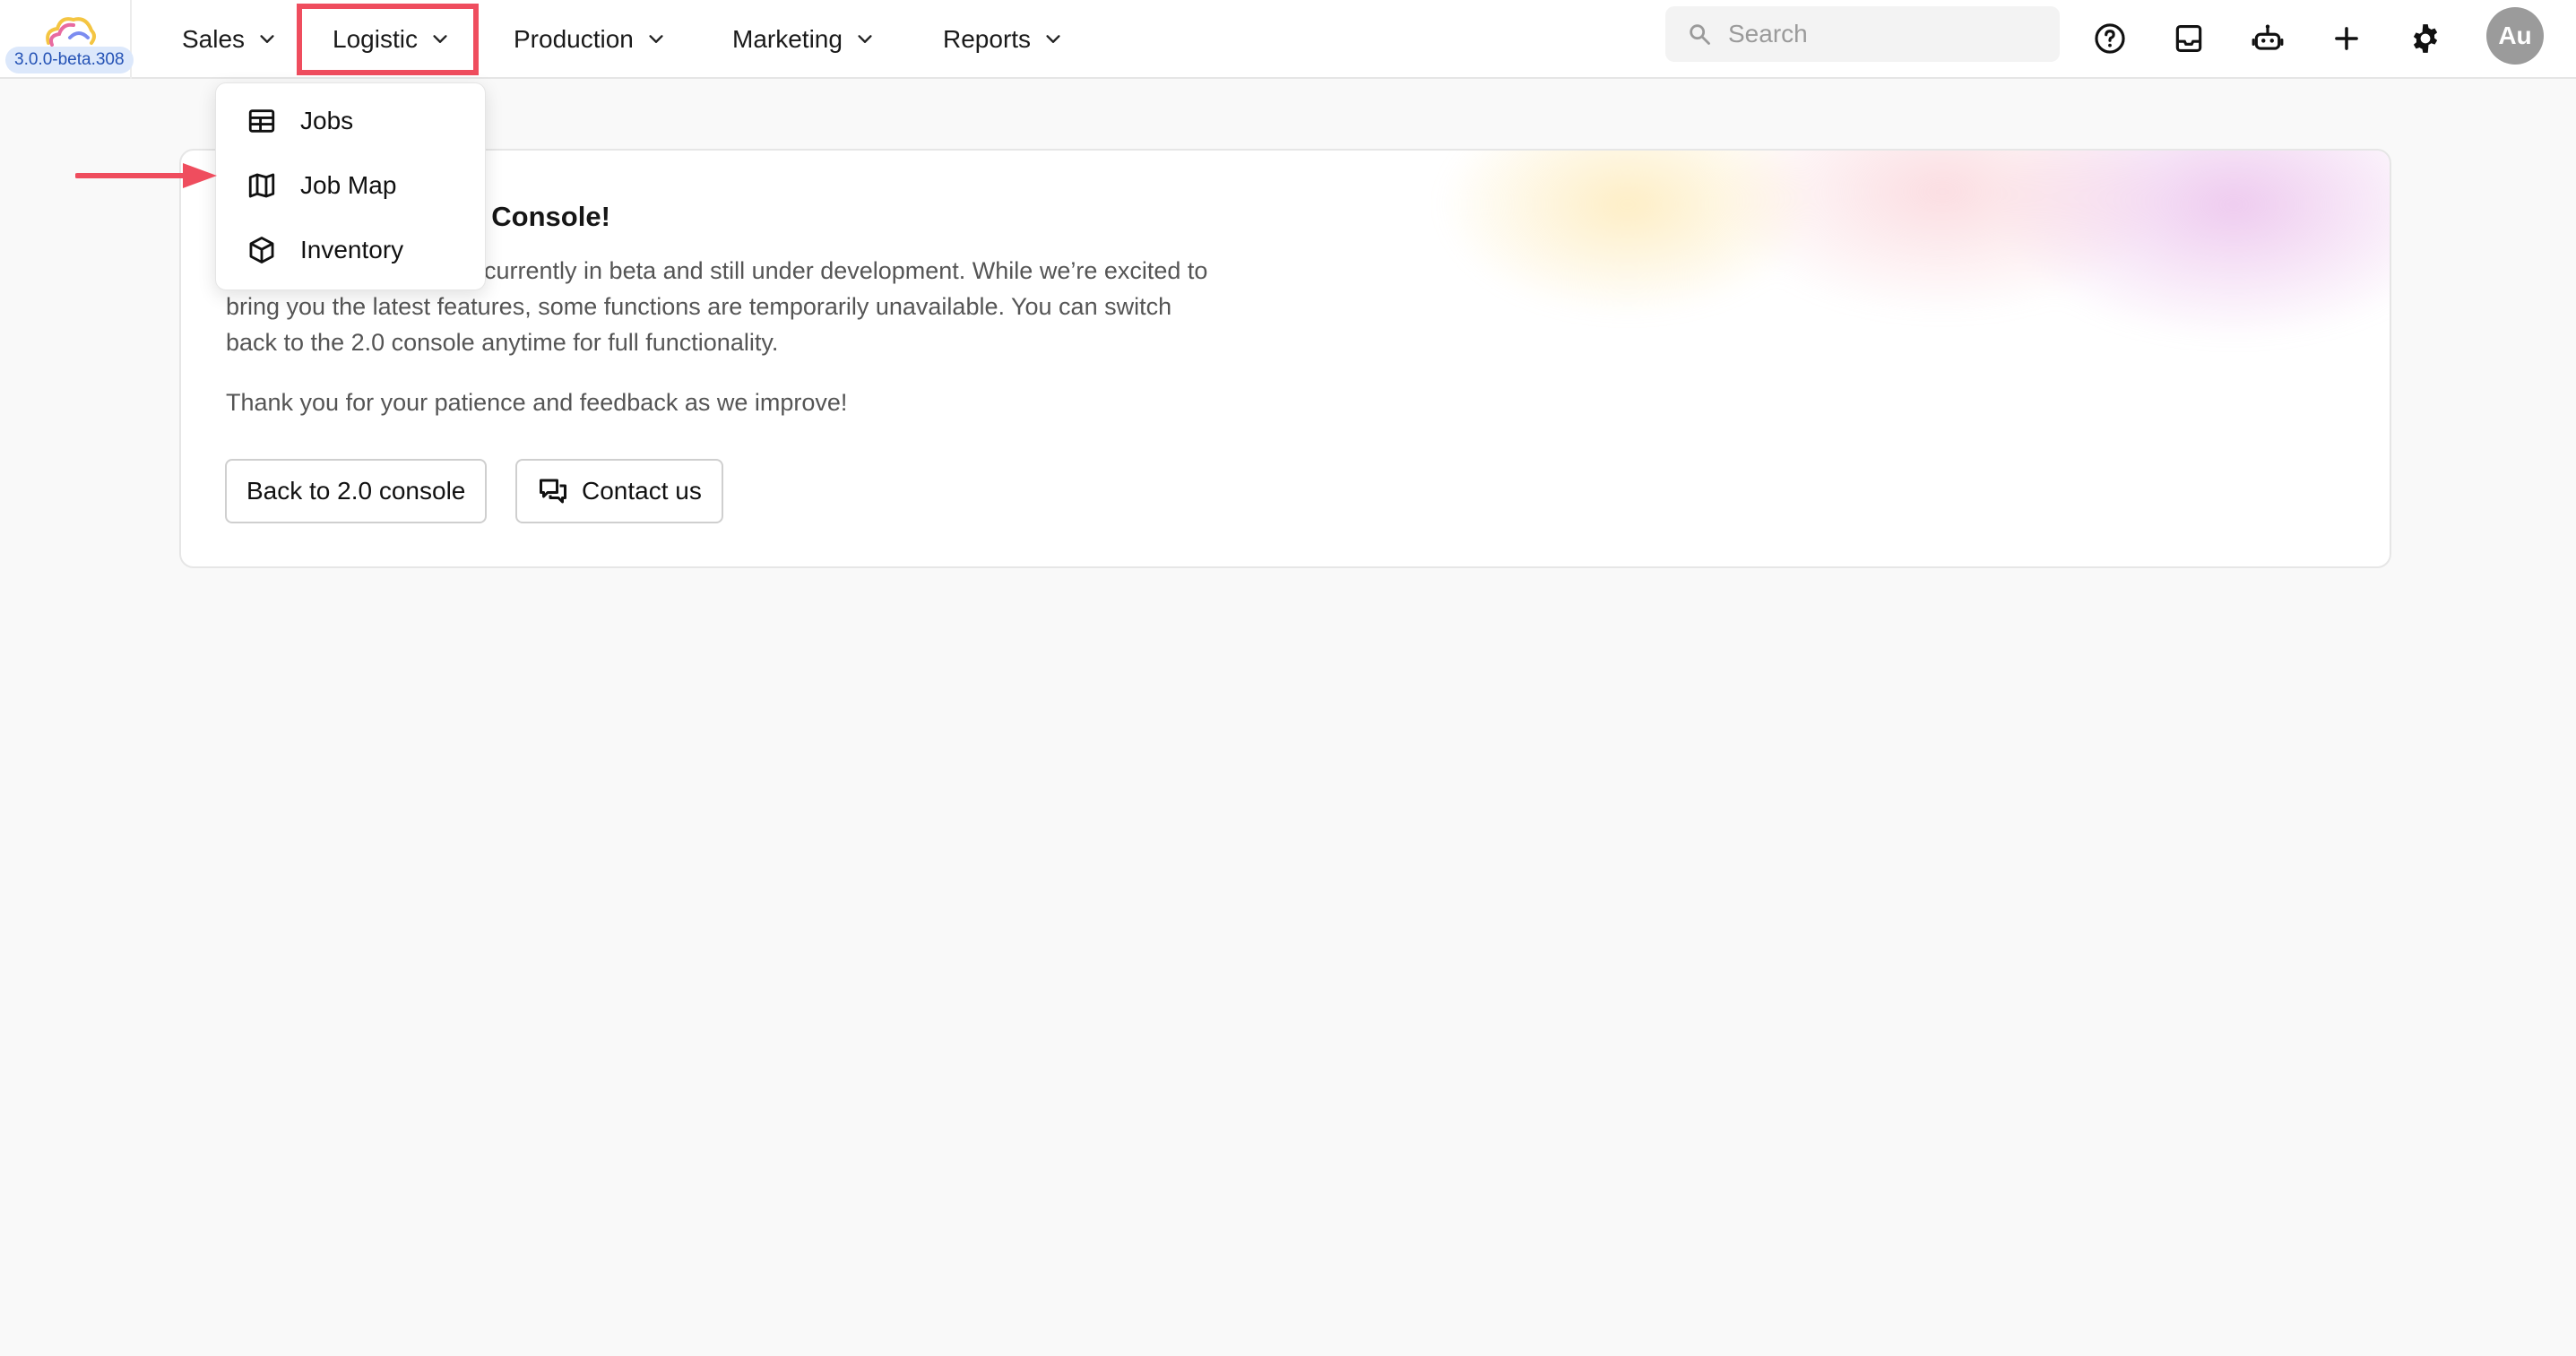 This screenshot has height=1356, width=2576. I want to click on gear-icon, so click(2425, 38).